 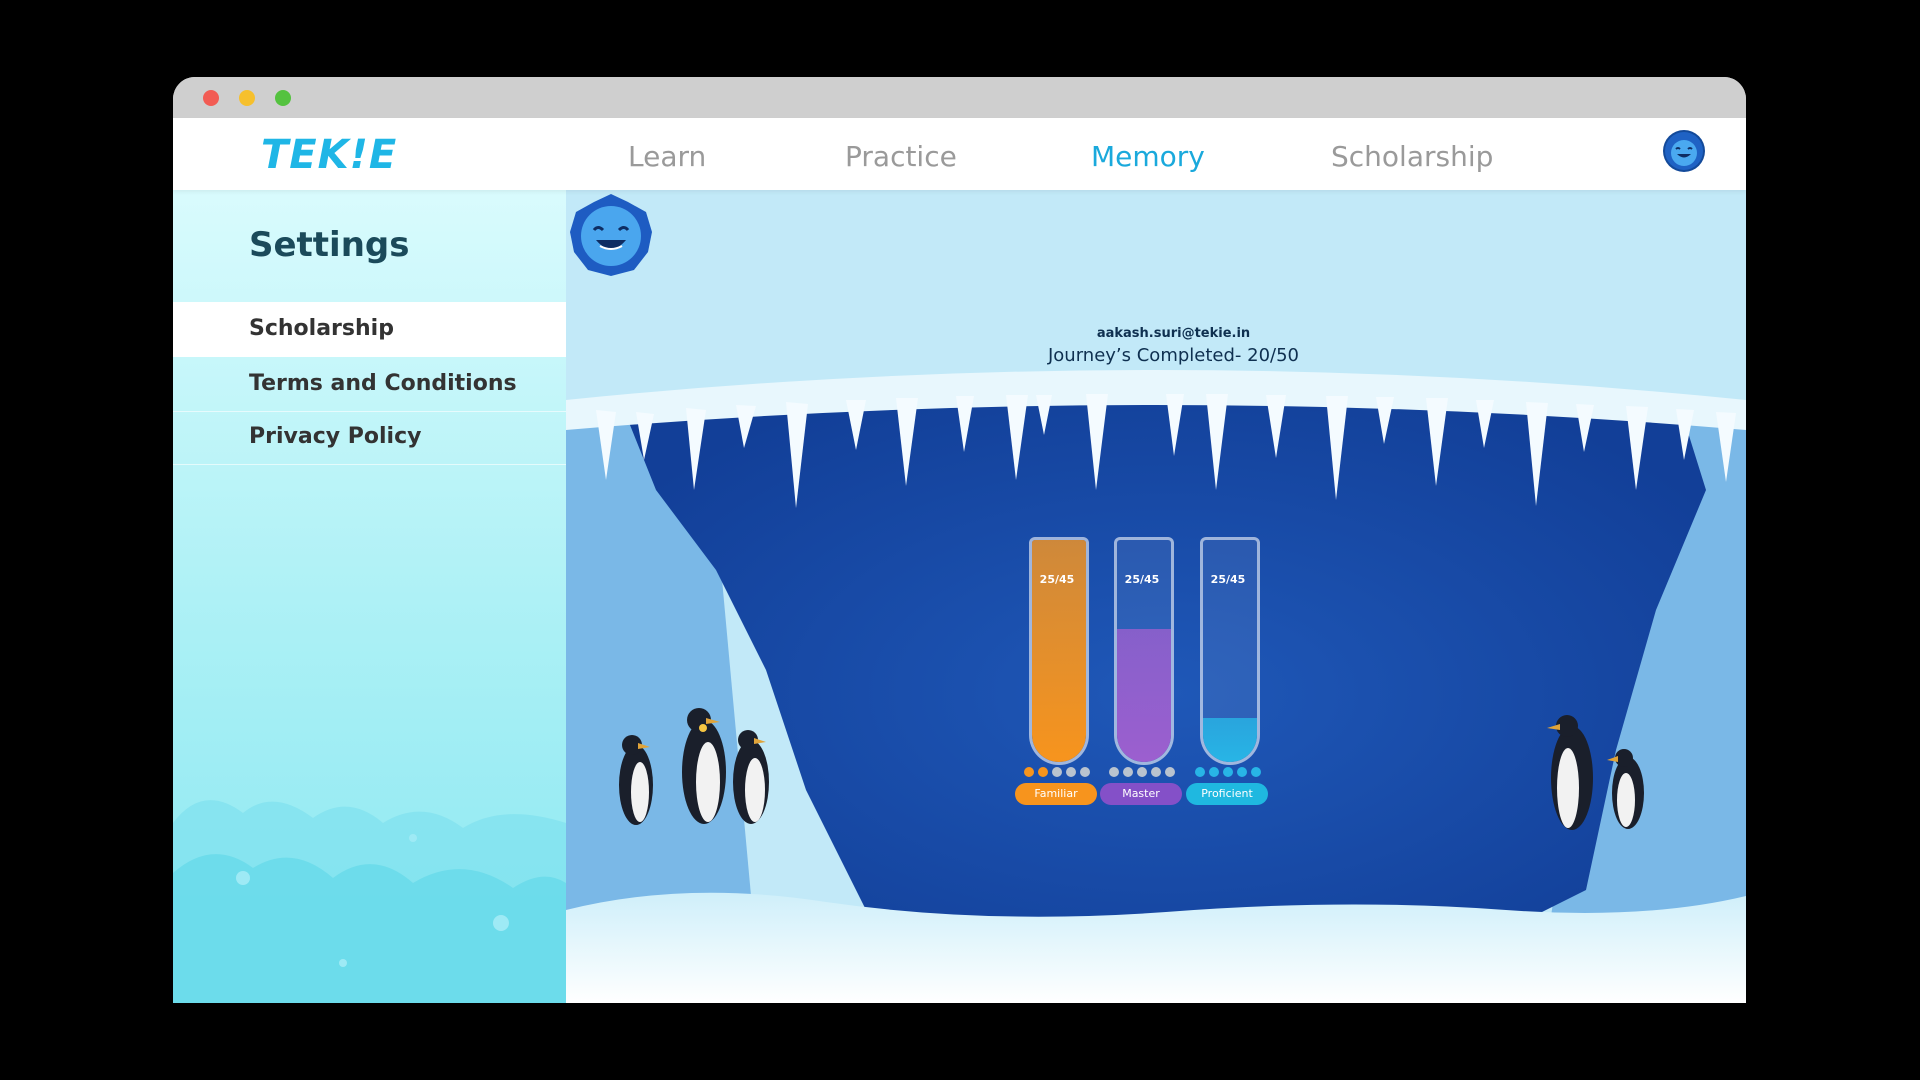 I want to click on minimize-window-button, so click(x=247, y=98).